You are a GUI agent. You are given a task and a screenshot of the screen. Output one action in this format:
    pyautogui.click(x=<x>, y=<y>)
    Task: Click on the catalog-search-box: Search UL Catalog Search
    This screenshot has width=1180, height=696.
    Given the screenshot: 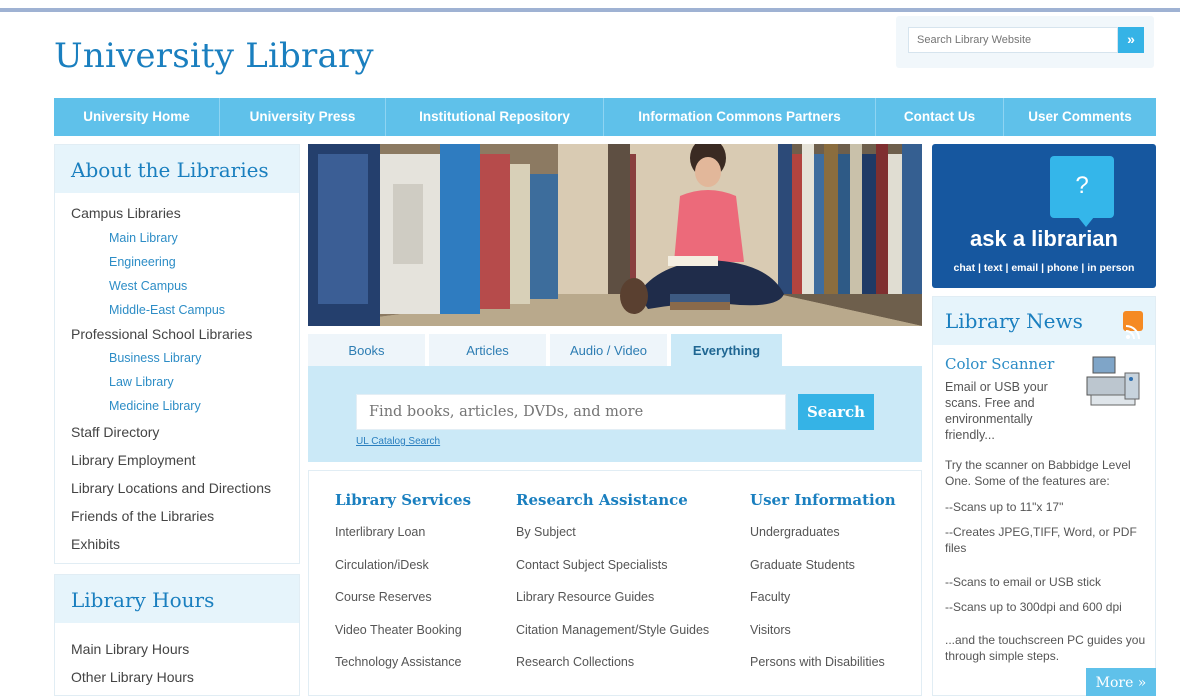 What is the action you would take?
    pyautogui.click(x=615, y=414)
    